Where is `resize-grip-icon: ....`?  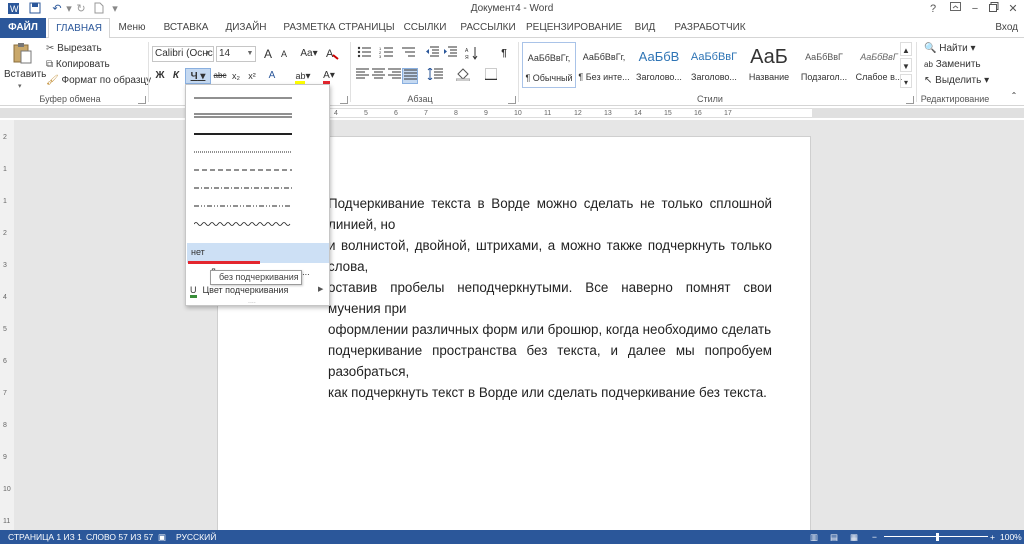
resize-grip-icon: .... is located at coordinates (252, 302).